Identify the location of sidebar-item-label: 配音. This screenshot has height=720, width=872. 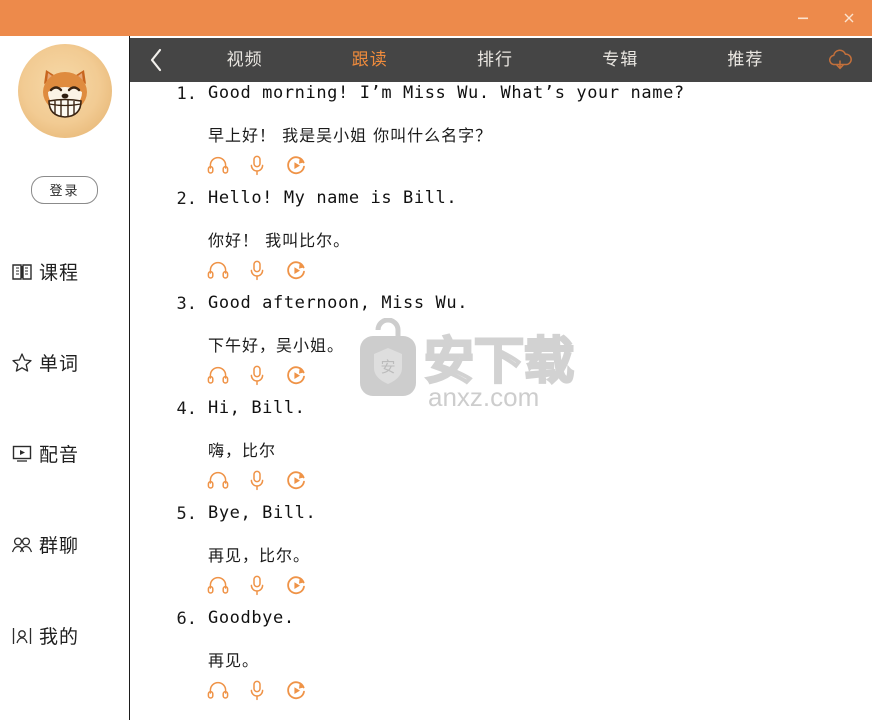
(59, 455).